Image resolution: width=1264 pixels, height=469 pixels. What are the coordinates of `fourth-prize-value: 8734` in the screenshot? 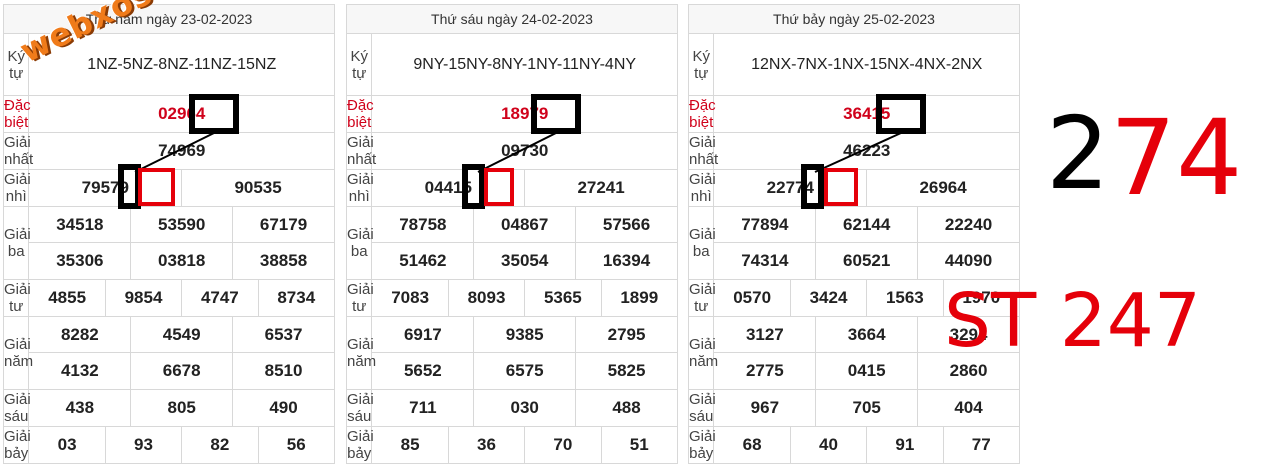 It's located at (296, 298).